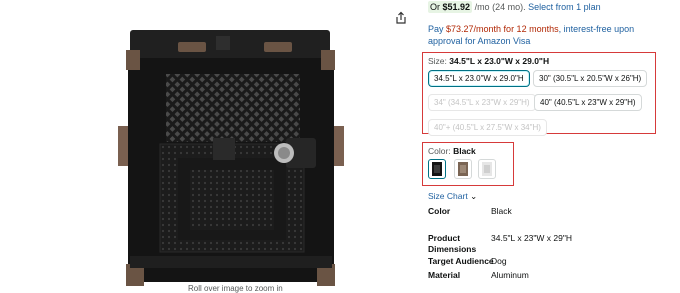  Describe the element at coordinates (500, 7) in the screenshot. I see `installment-term: /mo (24 mo).` at that location.